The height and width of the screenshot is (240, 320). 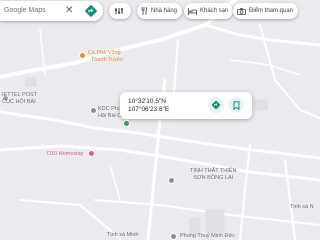 What do you see at coordinates (241, 11) in the screenshot?
I see `camera-icon` at bounding box center [241, 11].